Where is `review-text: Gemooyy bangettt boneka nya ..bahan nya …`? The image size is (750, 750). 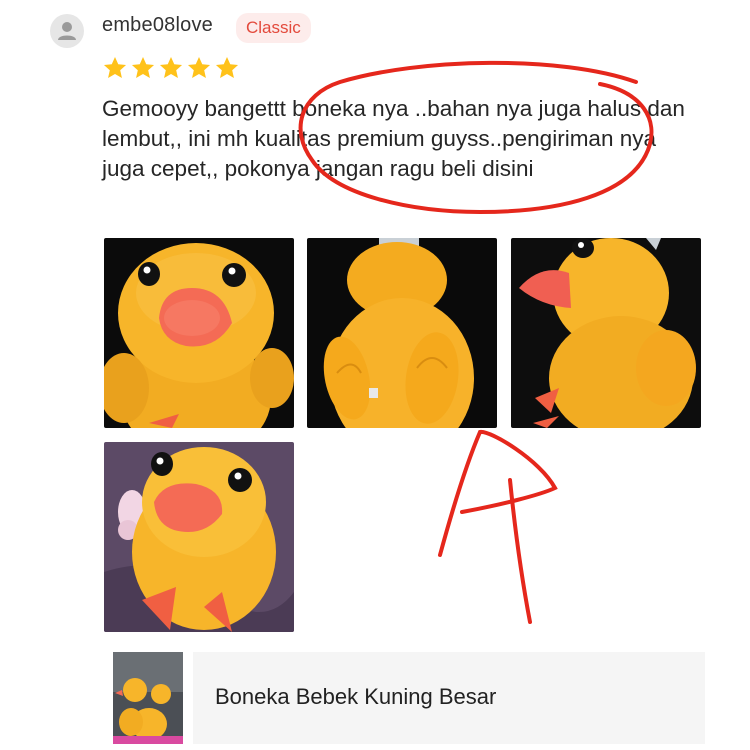 review-text: Gemooyy bangettt boneka nya ..bahan nya … is located at coordinates (393, 138).